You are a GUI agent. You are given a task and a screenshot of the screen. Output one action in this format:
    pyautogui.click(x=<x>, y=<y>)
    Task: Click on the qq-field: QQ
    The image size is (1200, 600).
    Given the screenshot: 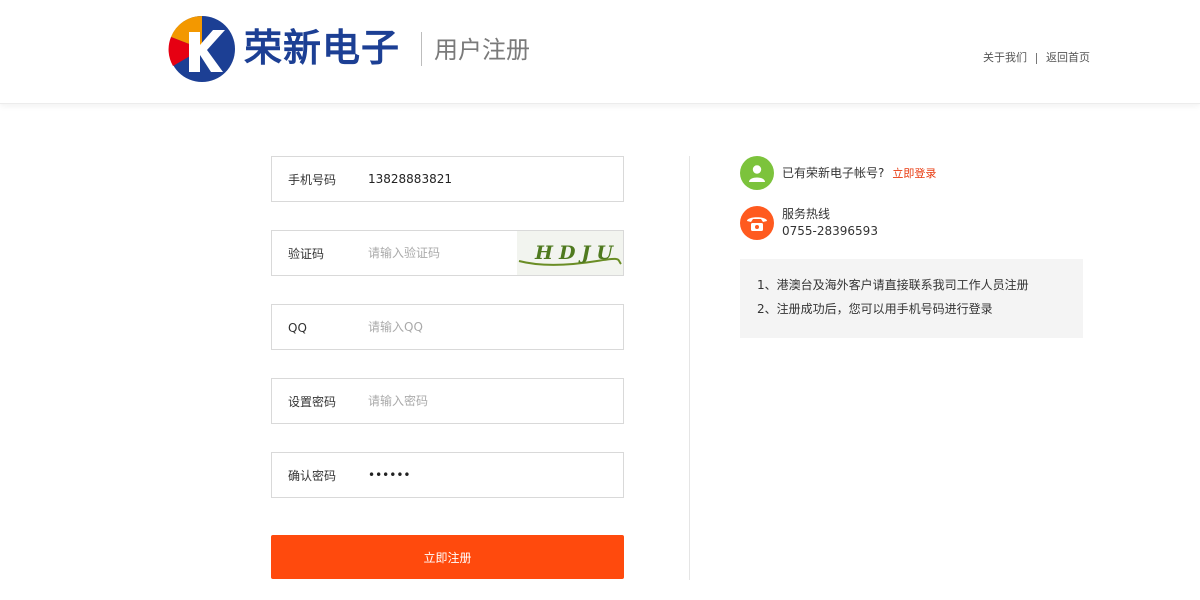 What is the action you would take?
    pyautogui.click(x=447, y=327)
    